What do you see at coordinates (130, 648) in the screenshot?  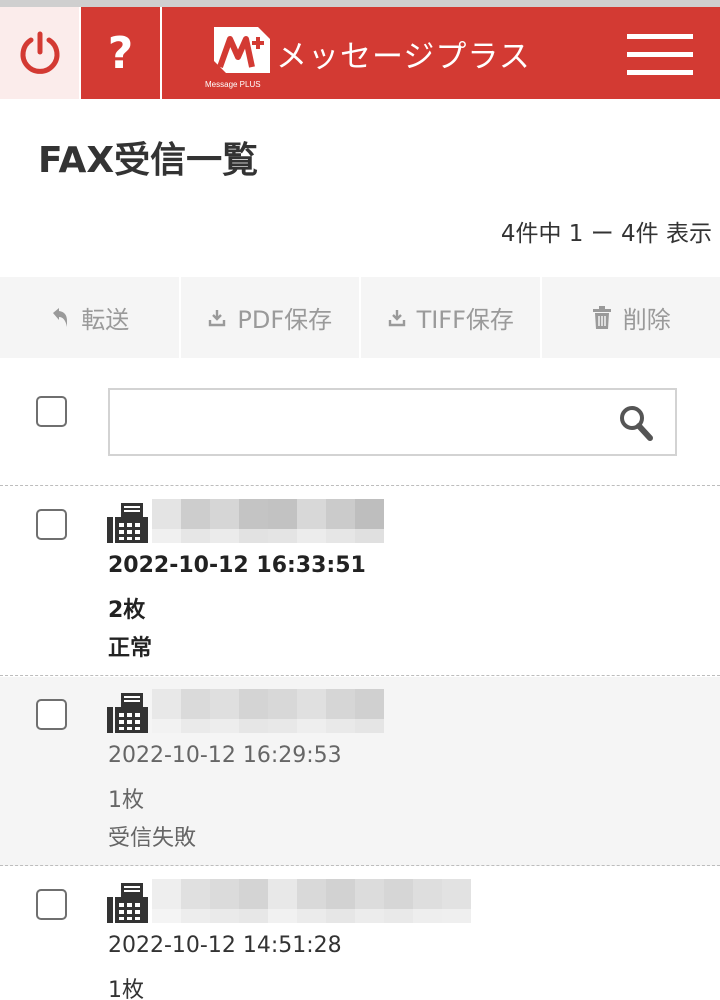 I see `receive-status: 正常` at bounding box center [130, 648].